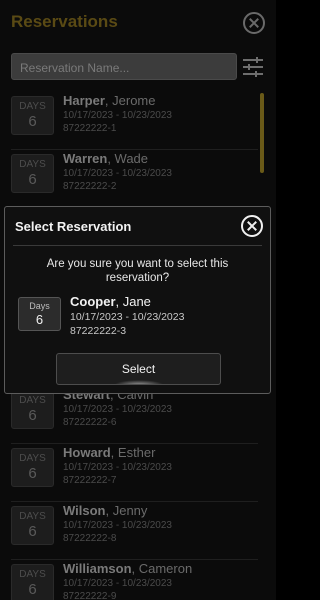 The height and width of the screenshot is (600, 320). I want to click on guest-name: Cooper, Jane, so click(110, 301).